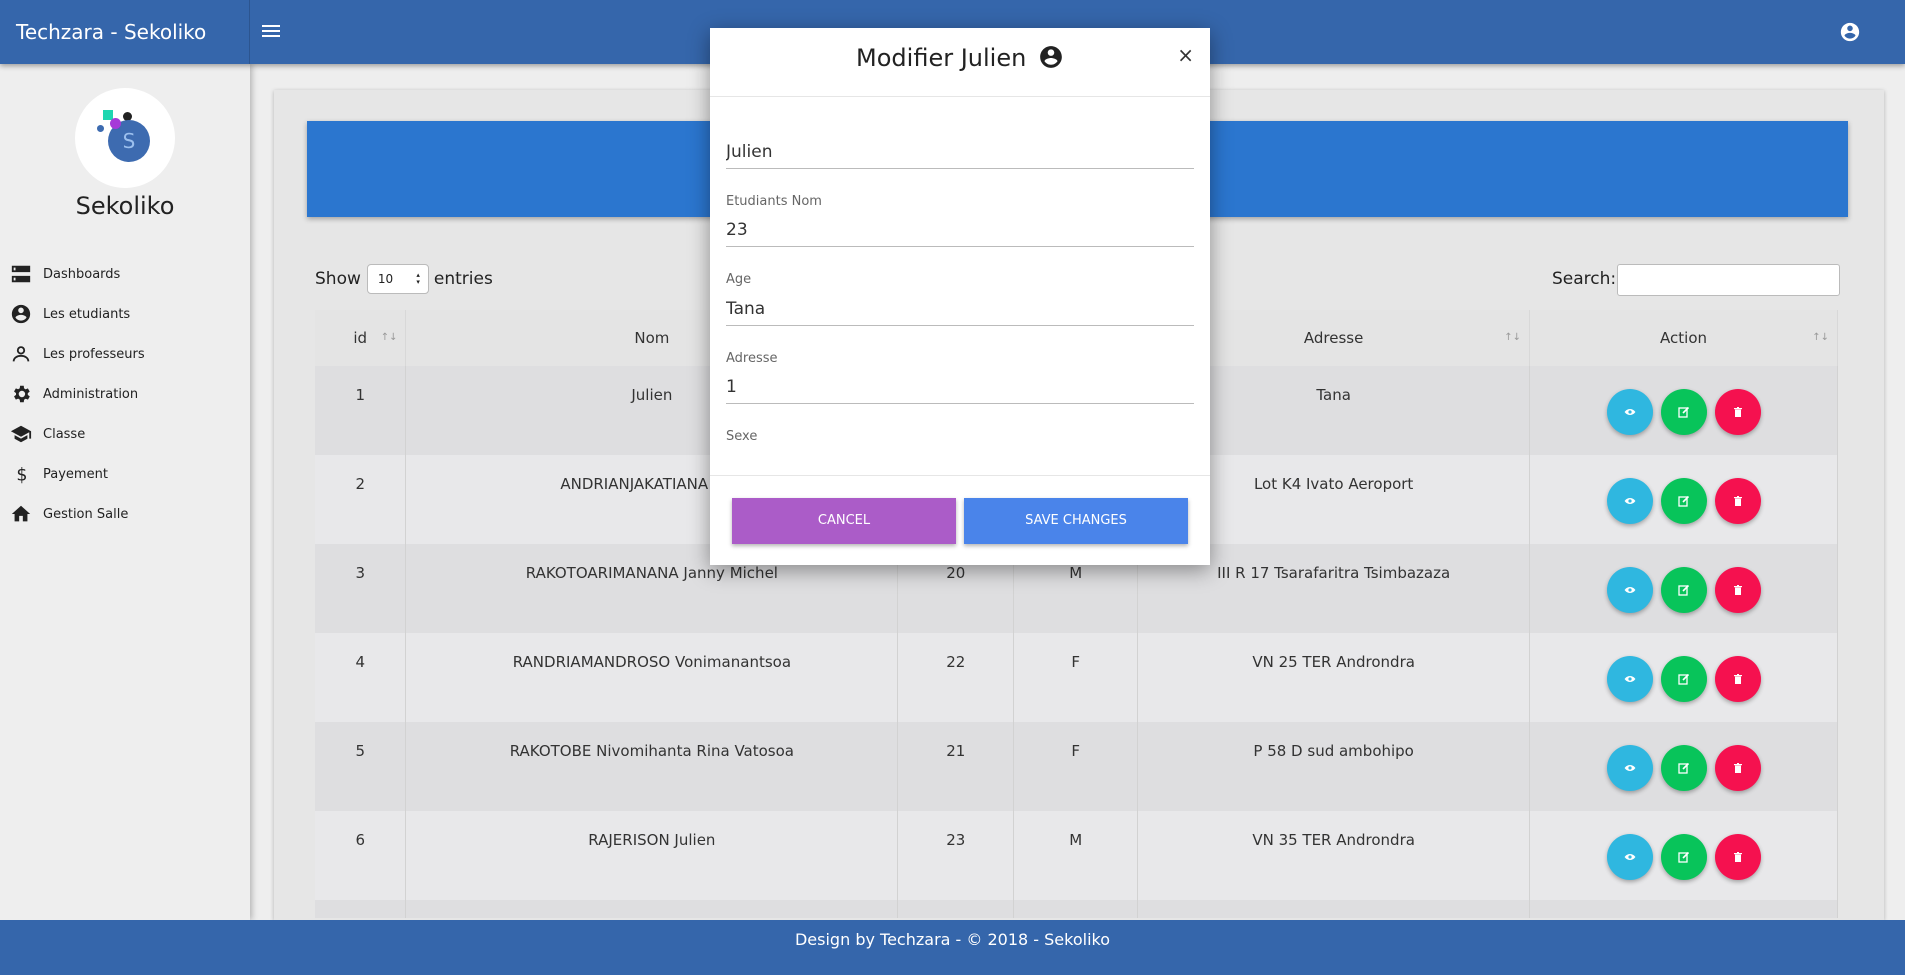 Image resolution: width=1905 pixels, height=975 pixels. I want to click on footer: Design by Techzara - © 2018 - Sekoliko, so click(952, 947).